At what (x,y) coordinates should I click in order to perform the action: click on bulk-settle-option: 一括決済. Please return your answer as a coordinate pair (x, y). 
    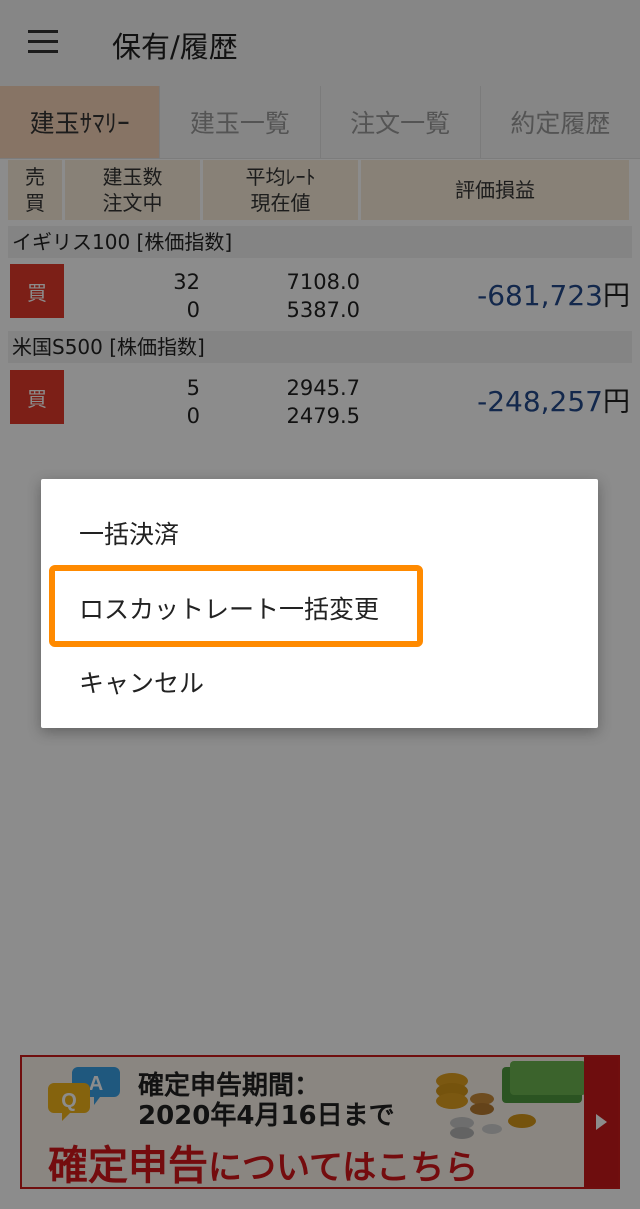
    Looking at the image, I should click on (129, 533).